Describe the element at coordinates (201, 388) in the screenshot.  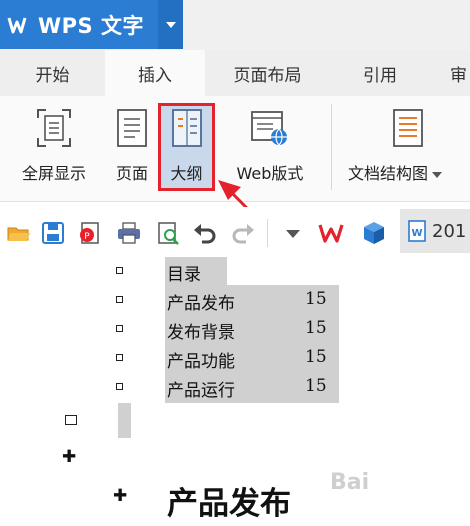
I see `toc-item-text: 产品运行` at that location.